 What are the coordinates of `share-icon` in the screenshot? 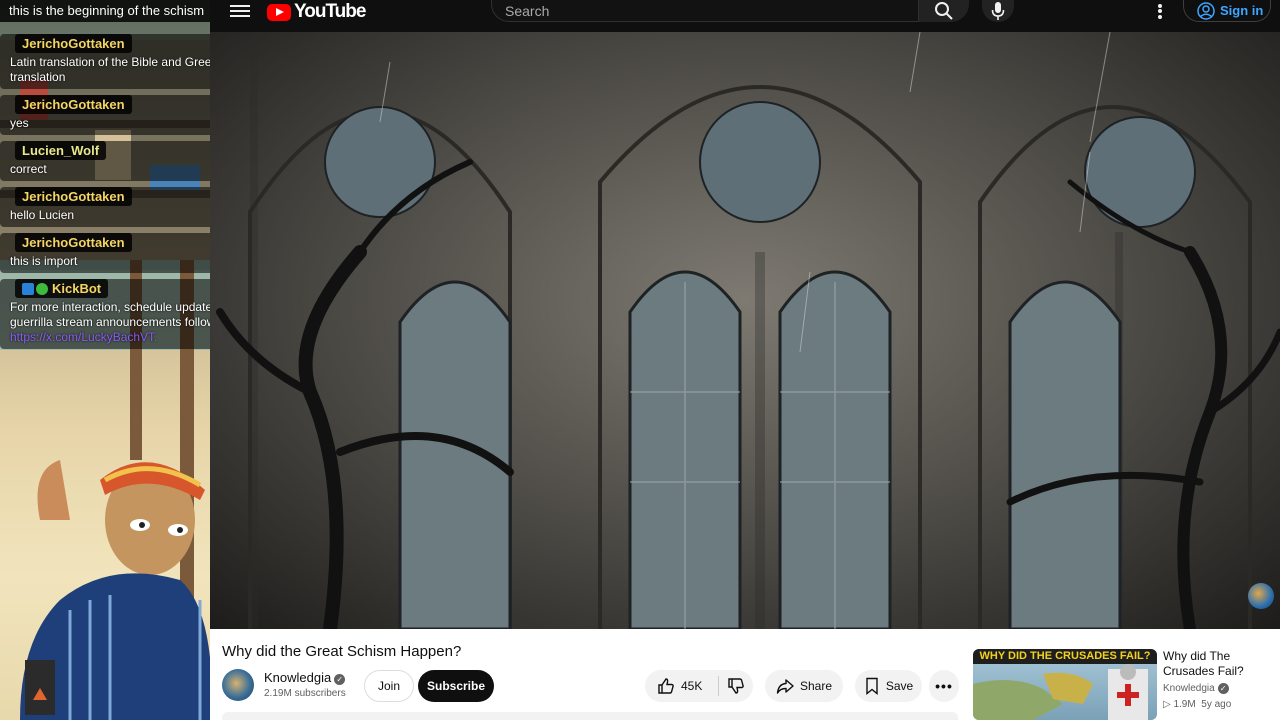 It's located at (785, 686).